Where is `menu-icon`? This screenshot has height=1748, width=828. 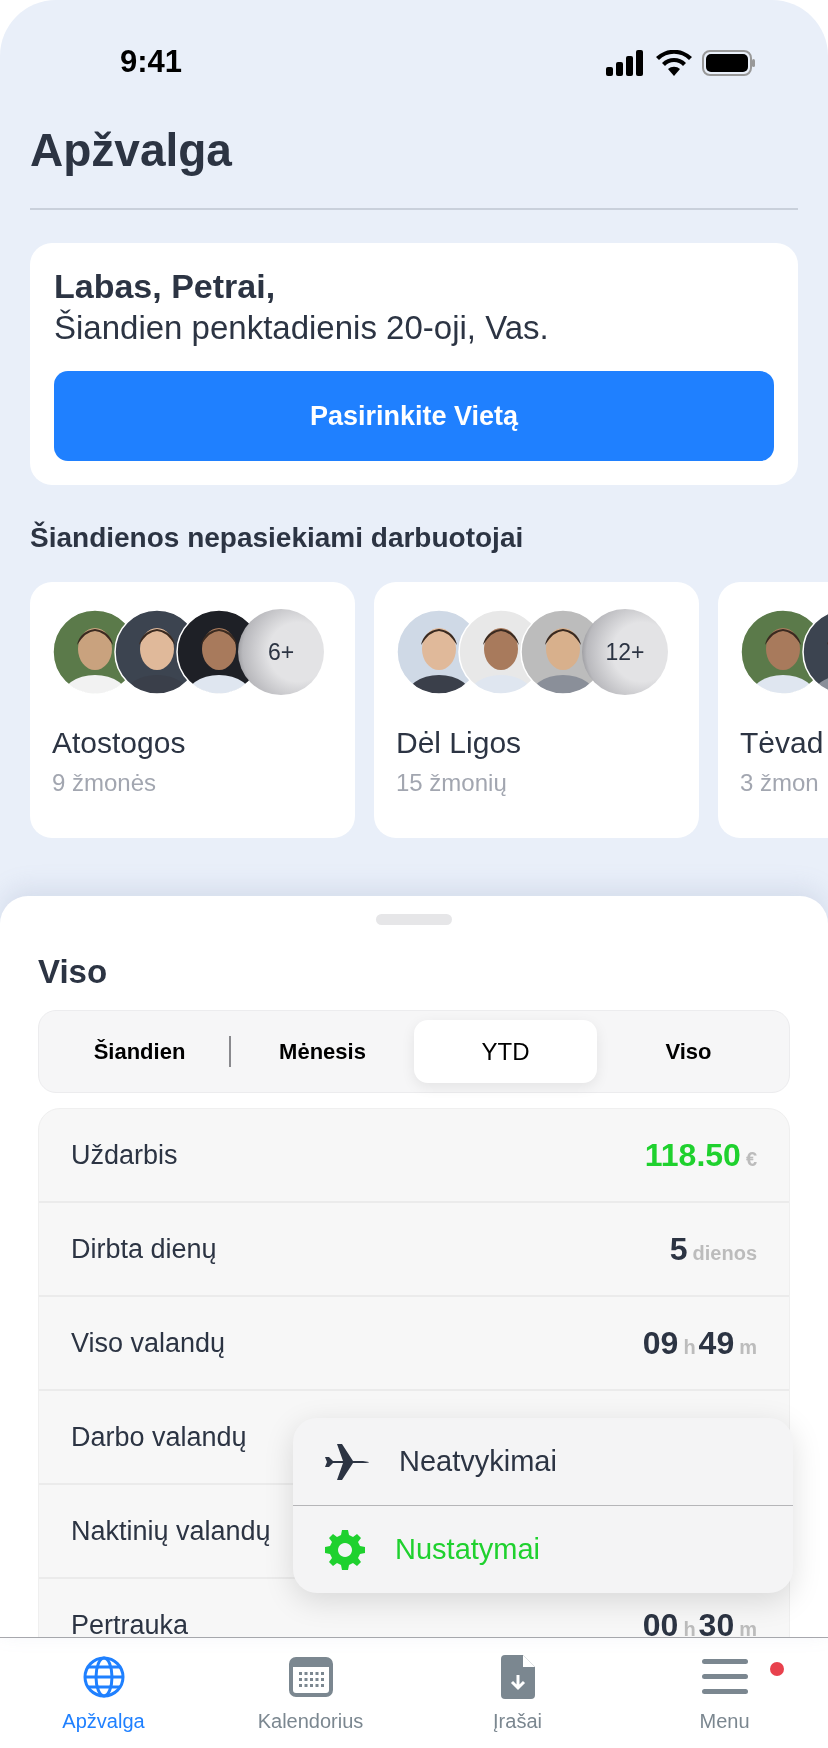 menu-icon is located at coordinates (724, 1677).